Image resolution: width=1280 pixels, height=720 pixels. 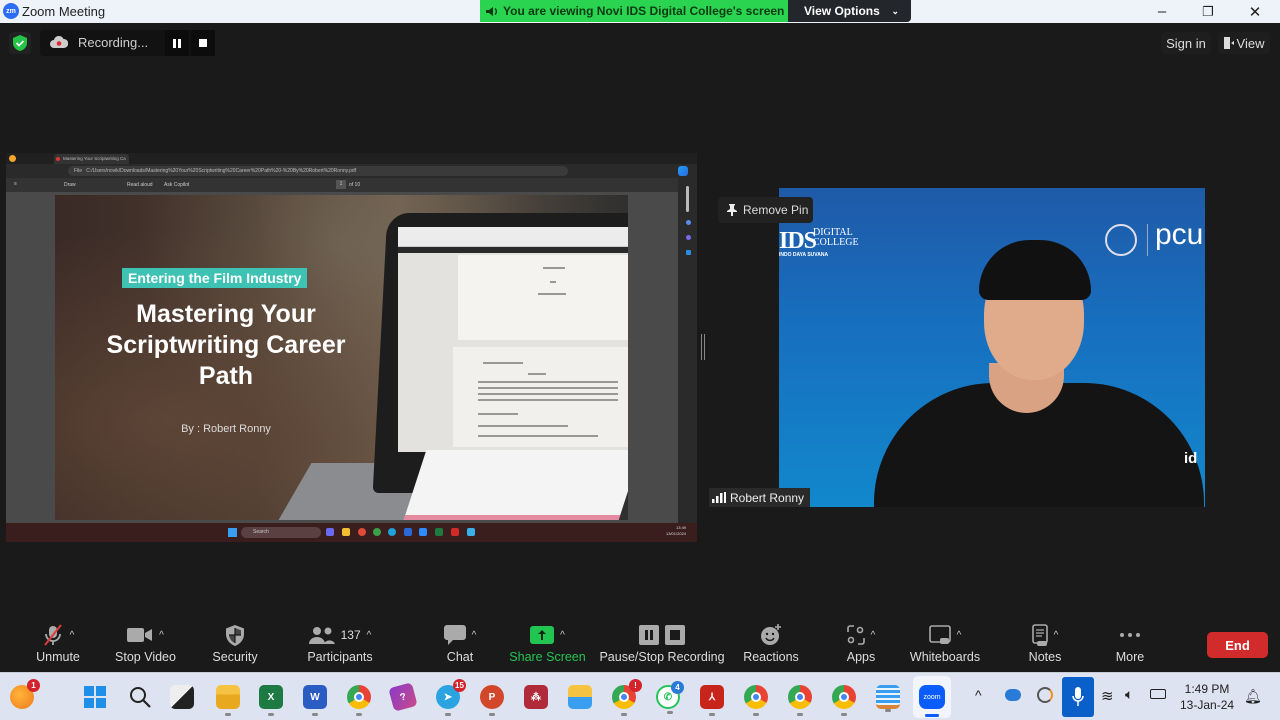 I want to click on participants-count: 137, so click(x=350, y=635).